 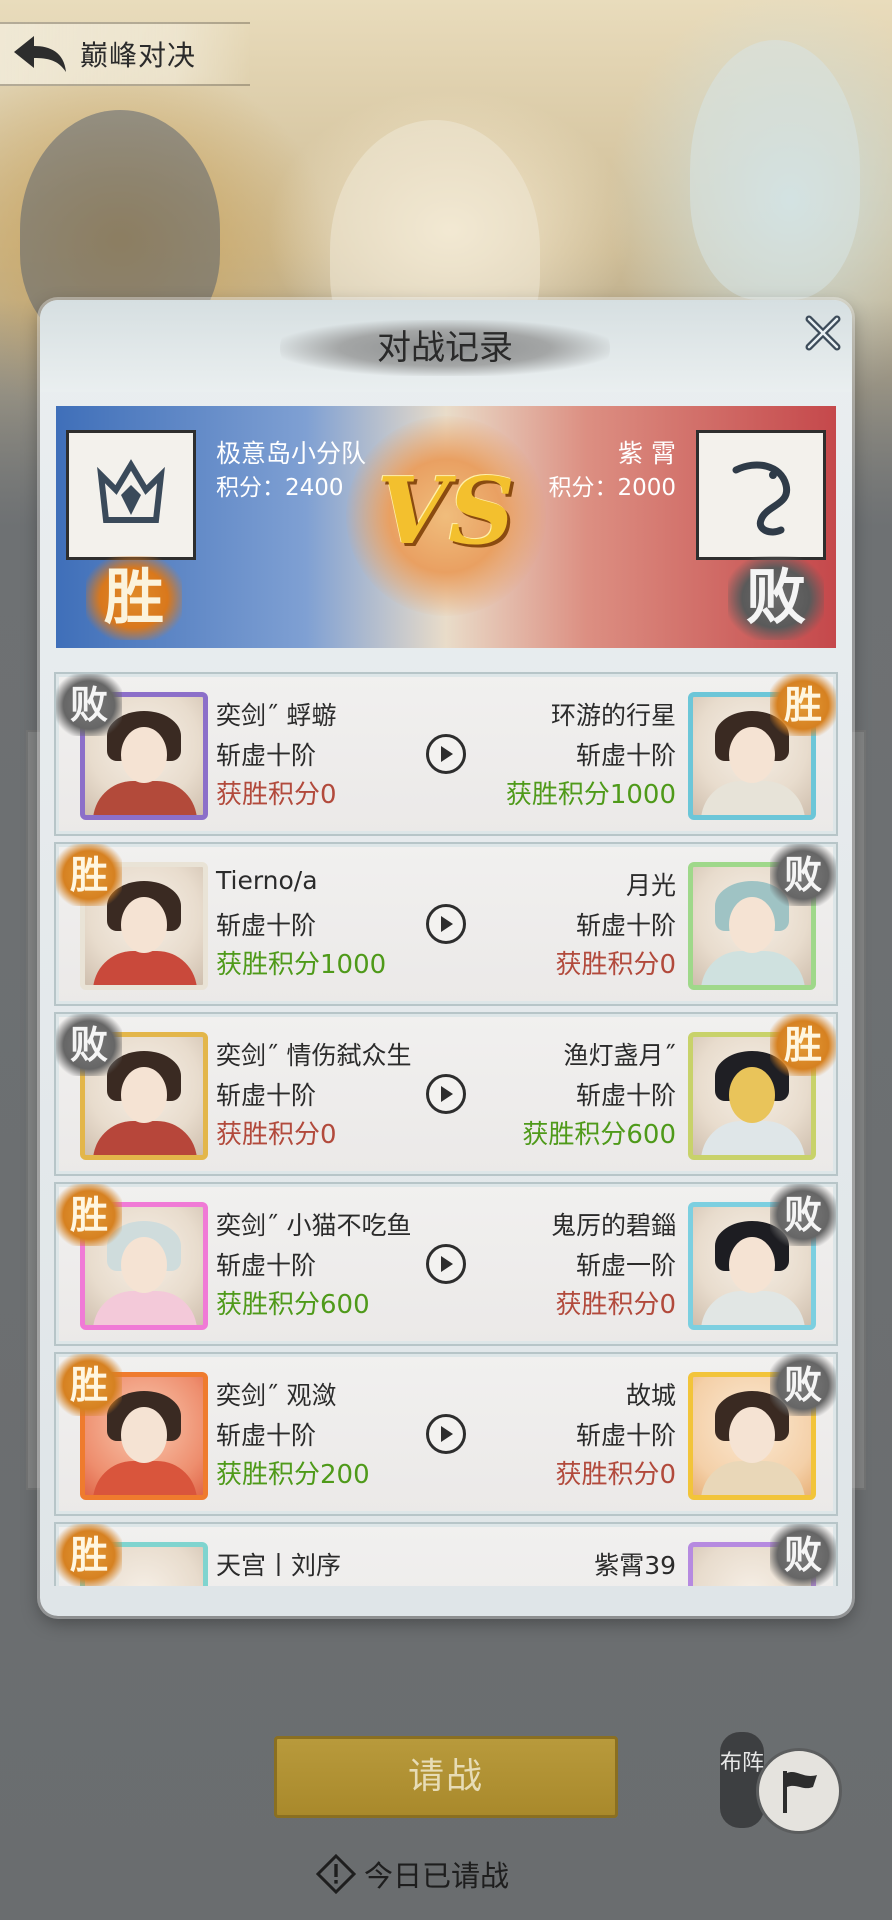 I want to click on player-points-left: 获胜积分600, so click(x=293, y=1305).